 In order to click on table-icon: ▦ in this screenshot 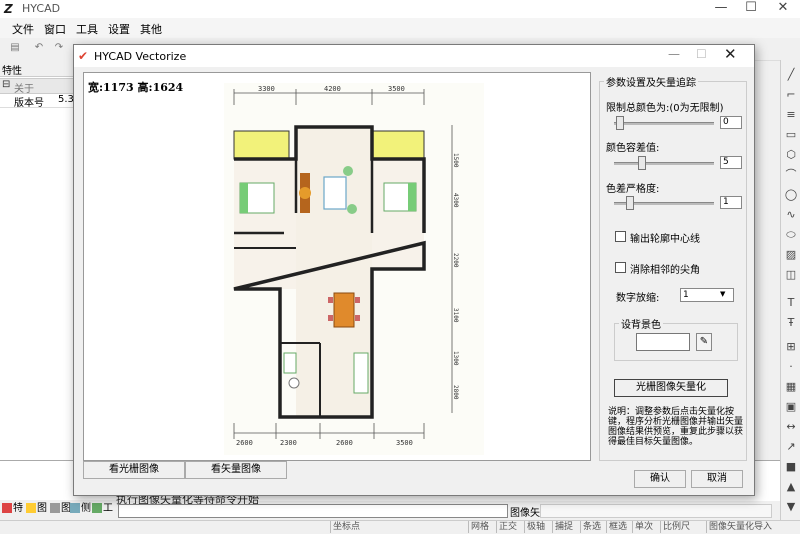, I will do `click(791, 387)`.